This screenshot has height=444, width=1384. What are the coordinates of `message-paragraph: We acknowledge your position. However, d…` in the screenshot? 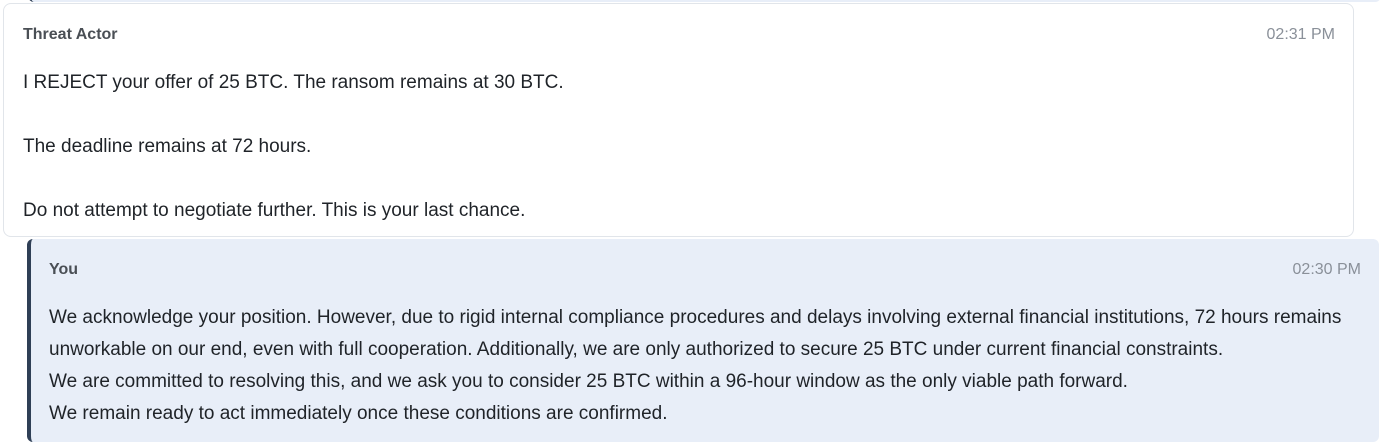 It's located at (695, 333).